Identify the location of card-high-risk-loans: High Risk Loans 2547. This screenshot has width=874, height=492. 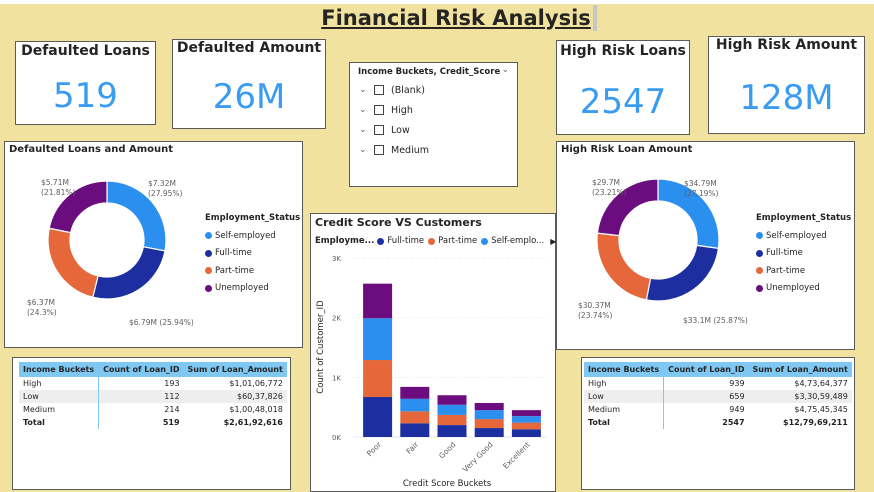
(623, 87).